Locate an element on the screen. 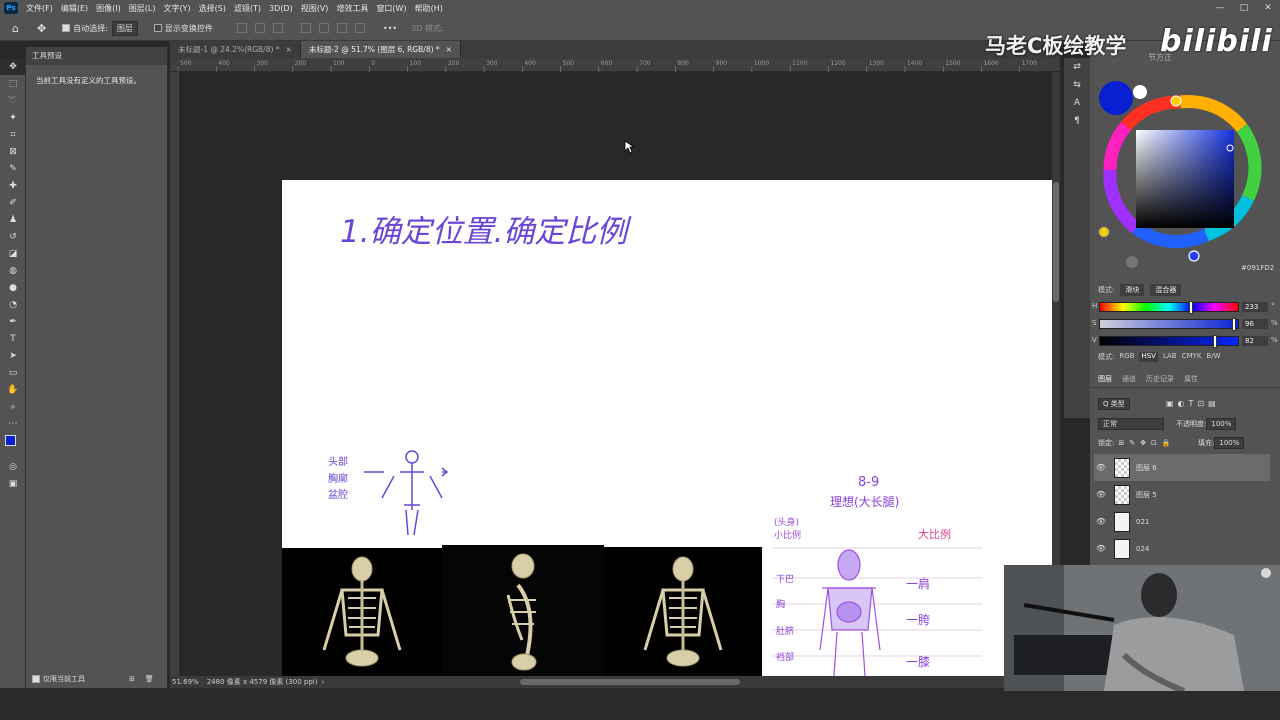 The height and width of the screenshot is (720, 1280). hex-value: #091FD2 is located at coordinates (1257, 268).